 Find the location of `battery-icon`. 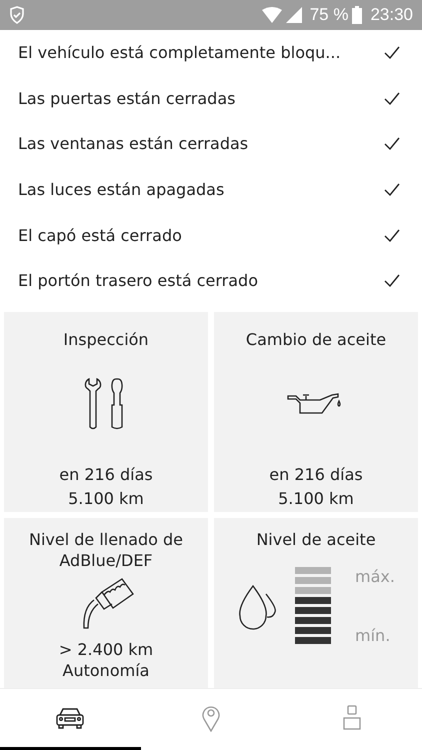

battery-icon is located at coordinates (357, 15).